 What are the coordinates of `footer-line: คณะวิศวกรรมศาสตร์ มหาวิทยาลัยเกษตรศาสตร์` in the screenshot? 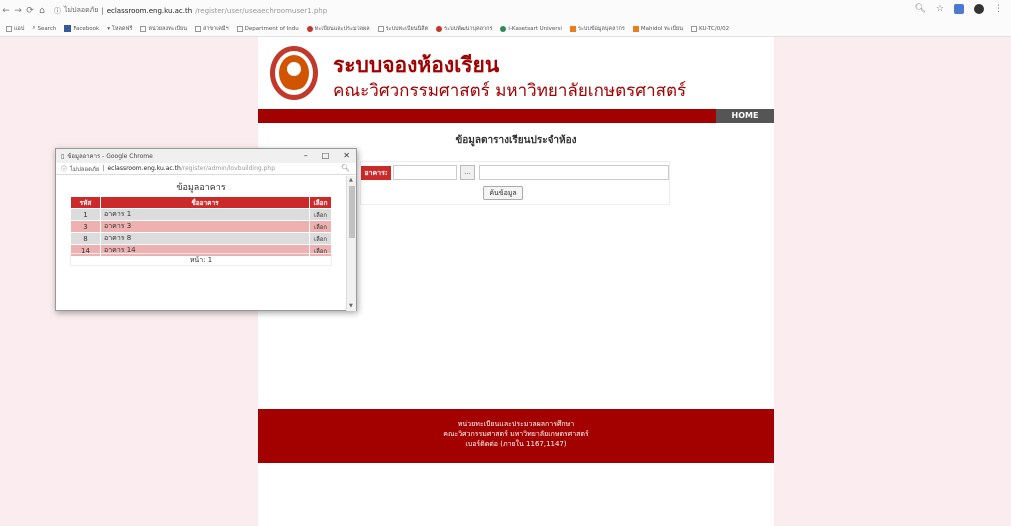 It's located at (516, 434).